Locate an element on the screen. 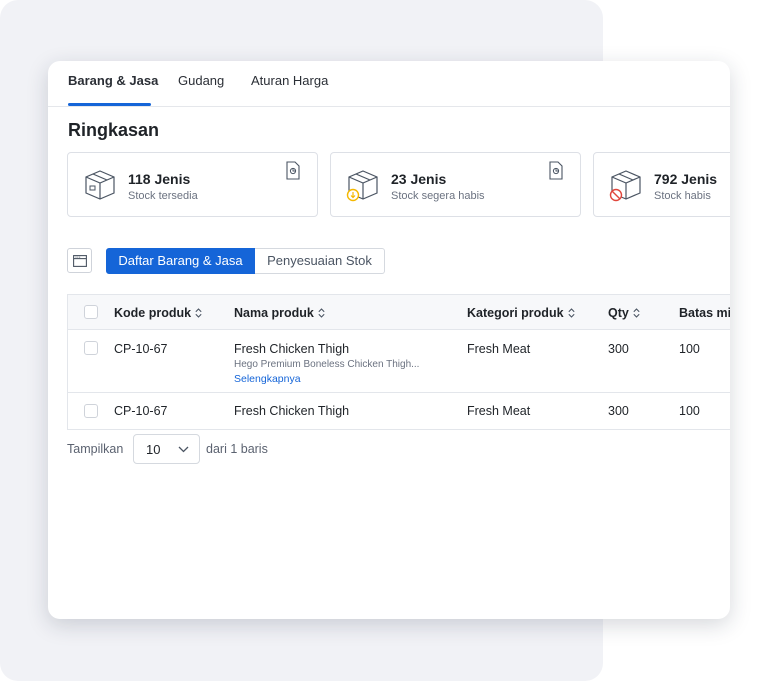 This screenshot has width=768, height=688. tab-bar: Barang & Jasa Gudang Aturan Harga is located at coordinates (389, 84).